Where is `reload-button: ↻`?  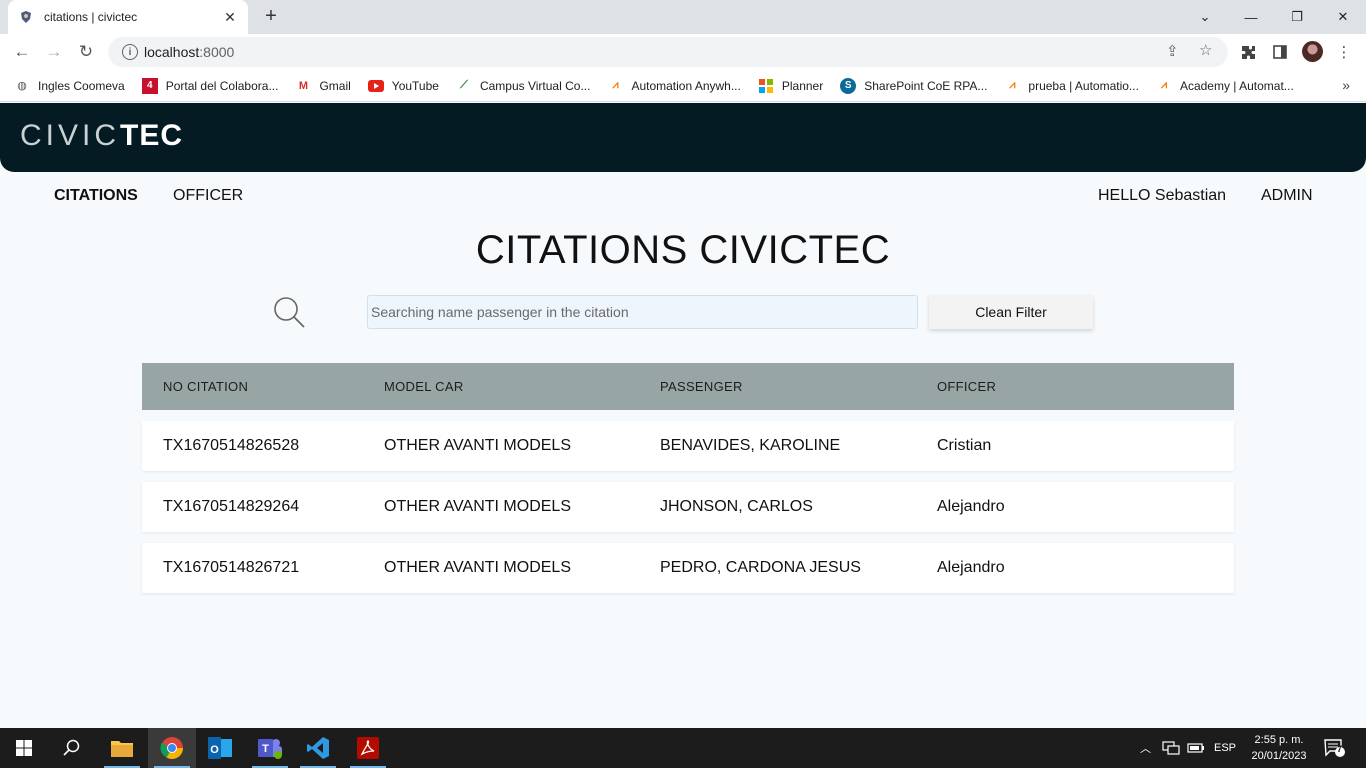 reload-button: ↻ is located at coordinates (86, 52).